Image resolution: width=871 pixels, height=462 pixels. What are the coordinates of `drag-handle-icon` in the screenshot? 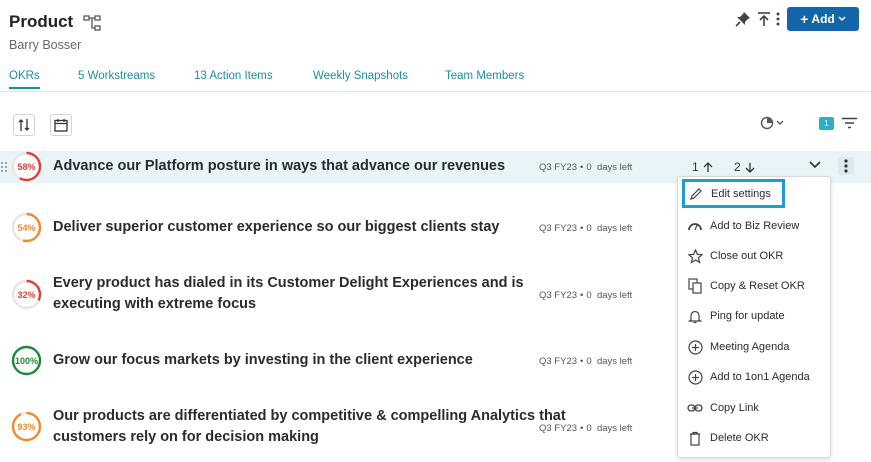 It's located at (4, 167).